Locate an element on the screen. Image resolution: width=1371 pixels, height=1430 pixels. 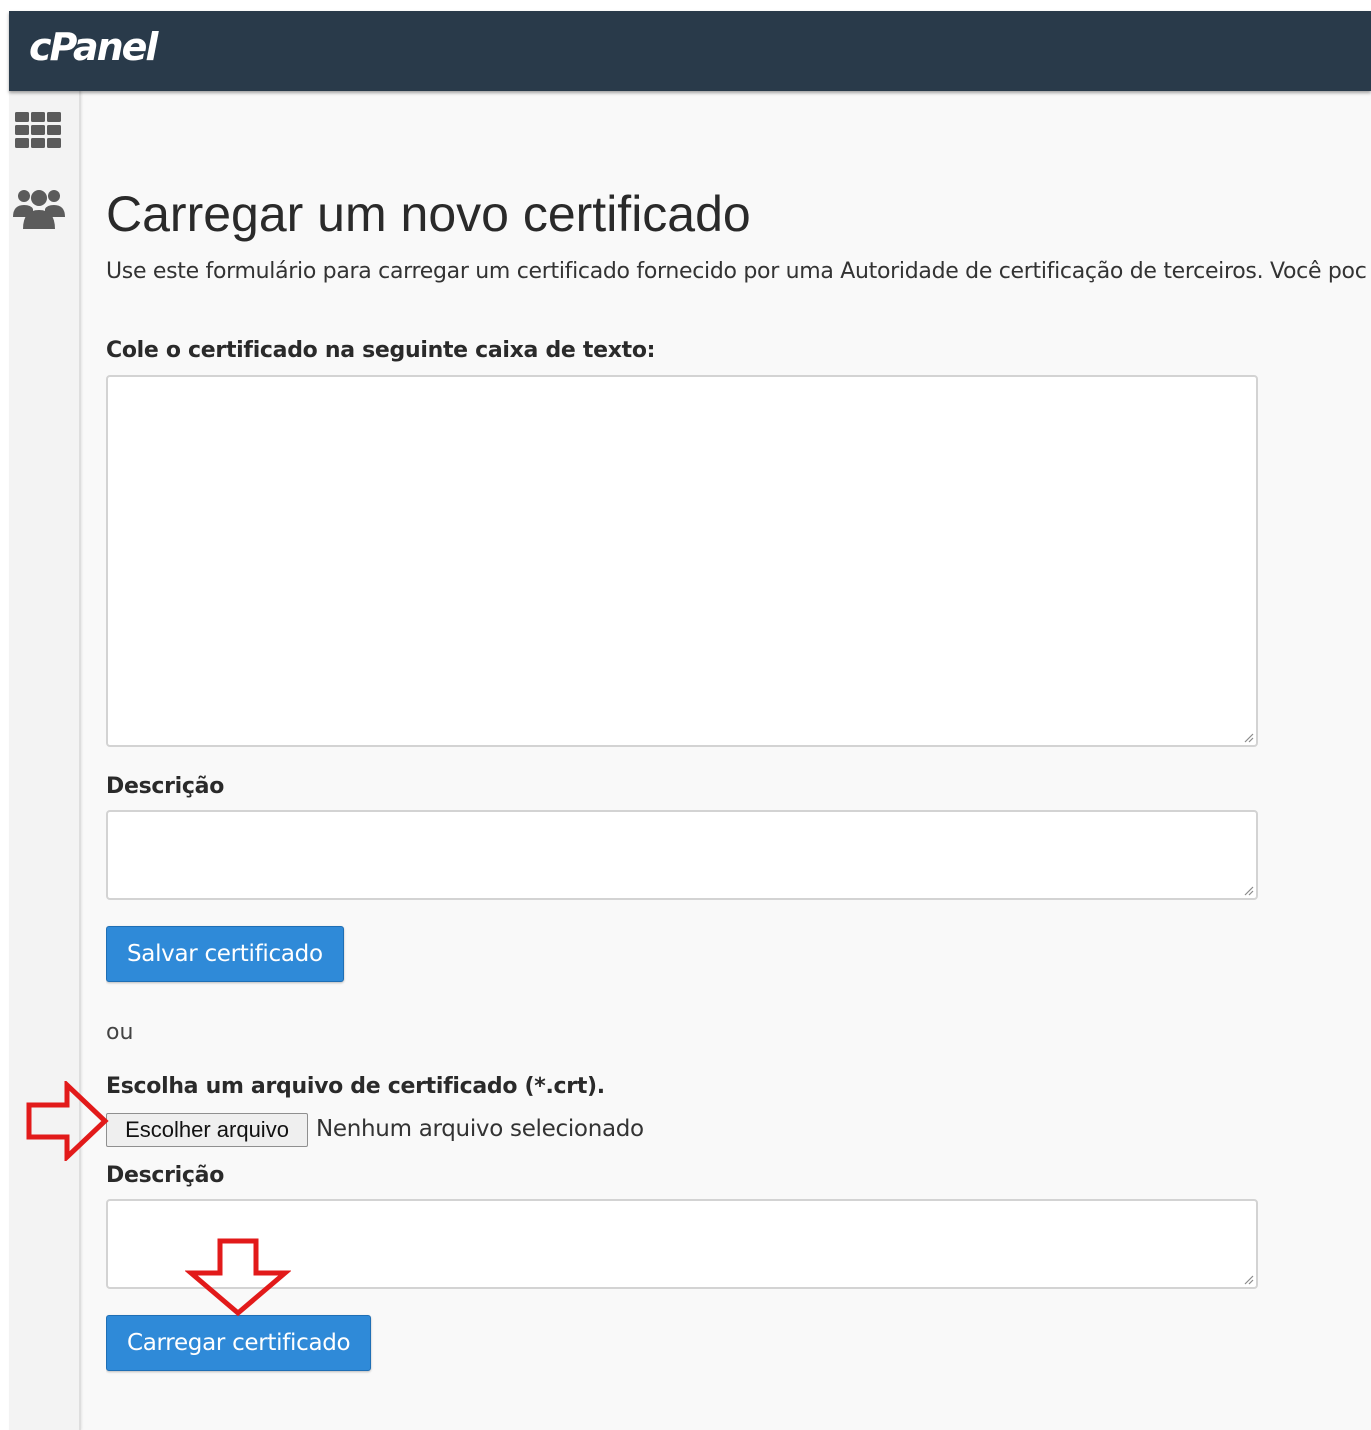
choose-file-button: Escolher arquivo is located at coordinates (207, 1130).